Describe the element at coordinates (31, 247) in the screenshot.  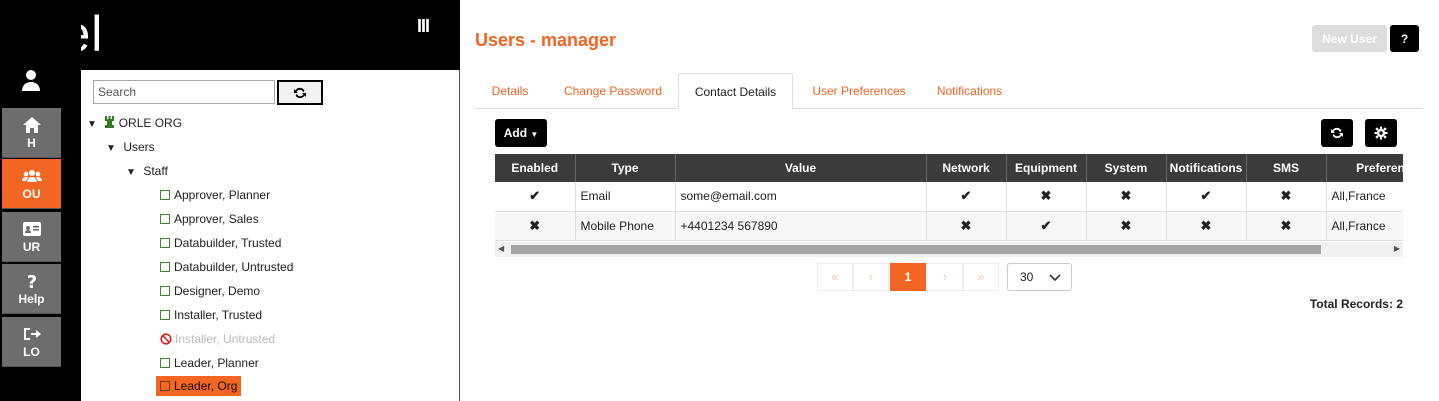
I see `nav-ur-label: UR` at that location.